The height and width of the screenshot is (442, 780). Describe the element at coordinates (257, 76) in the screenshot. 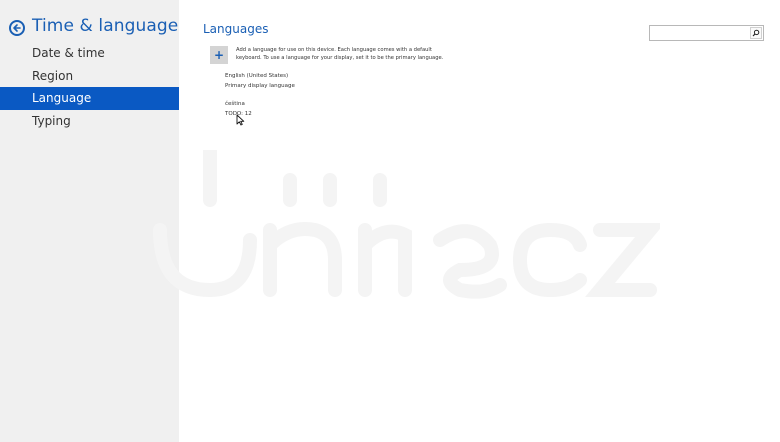

I see `language-name: English (United States)` at that location.